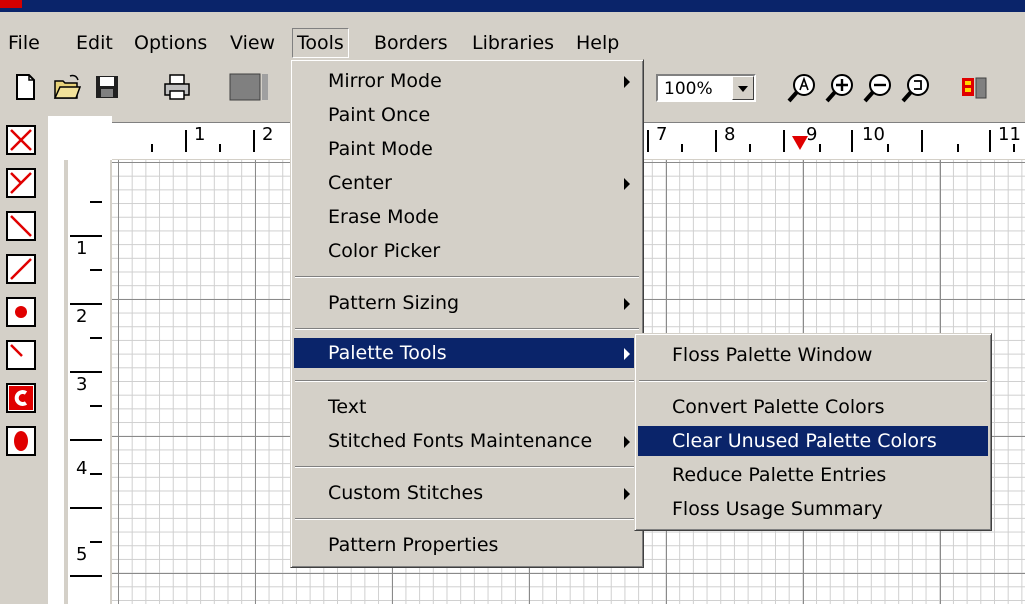 The width and height of the screenshot is (1025, 604). I want to click on menu-item-label: Floss Usage Summary, so click(777, 509).